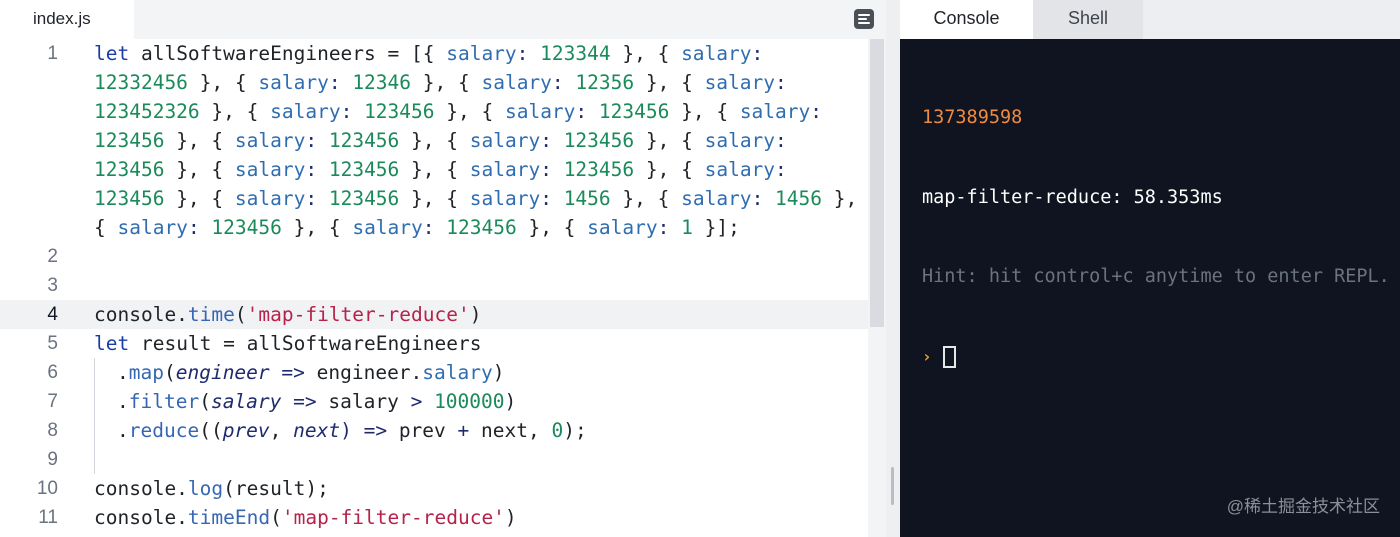 The height and width of the screenshot is (537, 1400). Describe the element at coordinates (47, 488) in the screenshot. I see `line-number: 10` at that location.